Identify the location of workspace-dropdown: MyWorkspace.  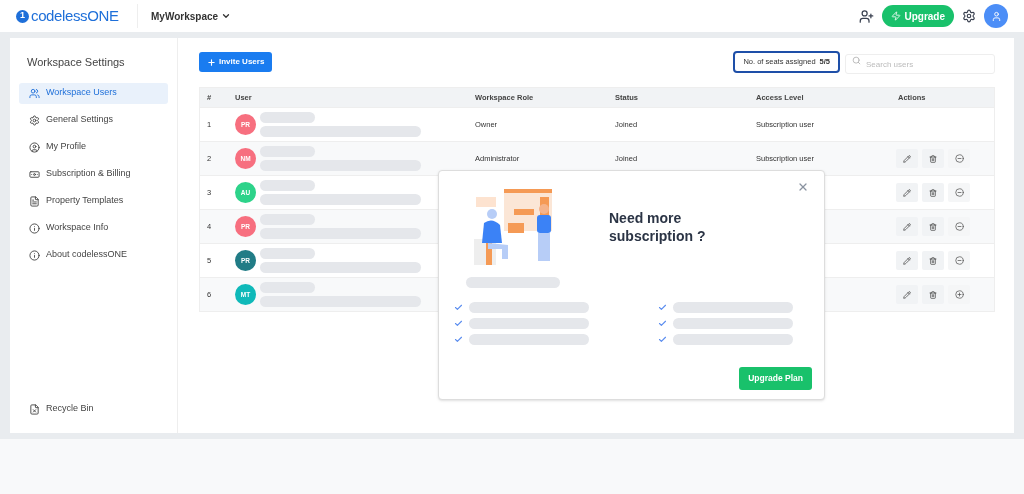
(191, 16).